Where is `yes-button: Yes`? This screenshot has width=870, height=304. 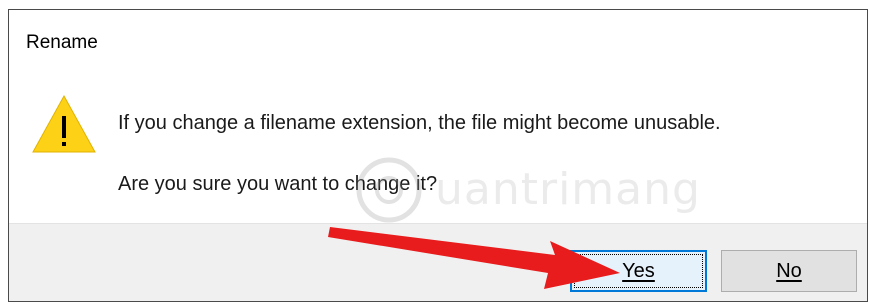 yes-button: Yes is located at coordinates (638, 271).